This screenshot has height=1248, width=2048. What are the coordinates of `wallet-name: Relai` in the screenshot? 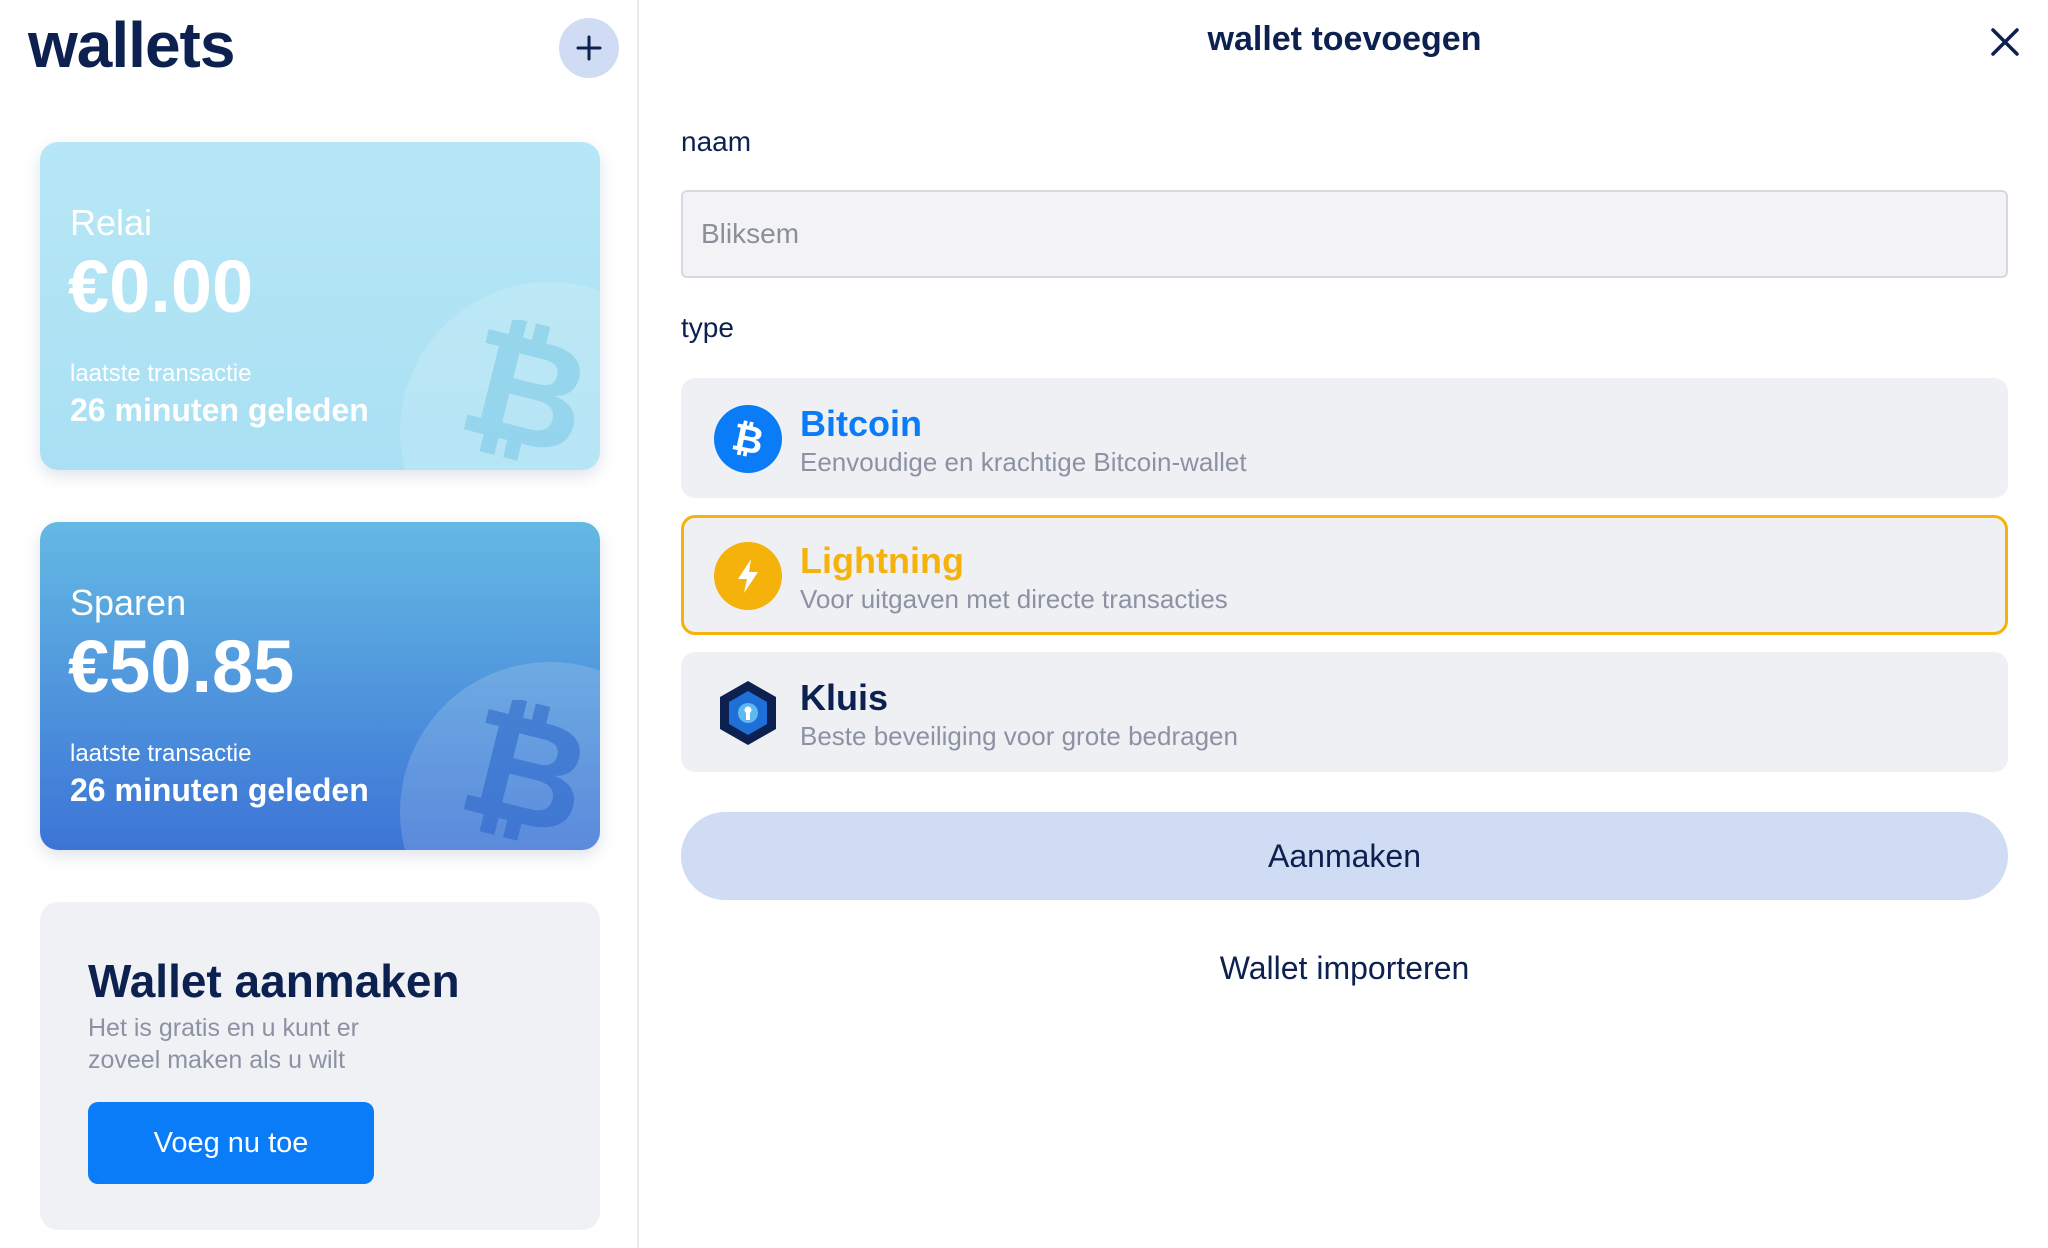 It's located at (111, 222).